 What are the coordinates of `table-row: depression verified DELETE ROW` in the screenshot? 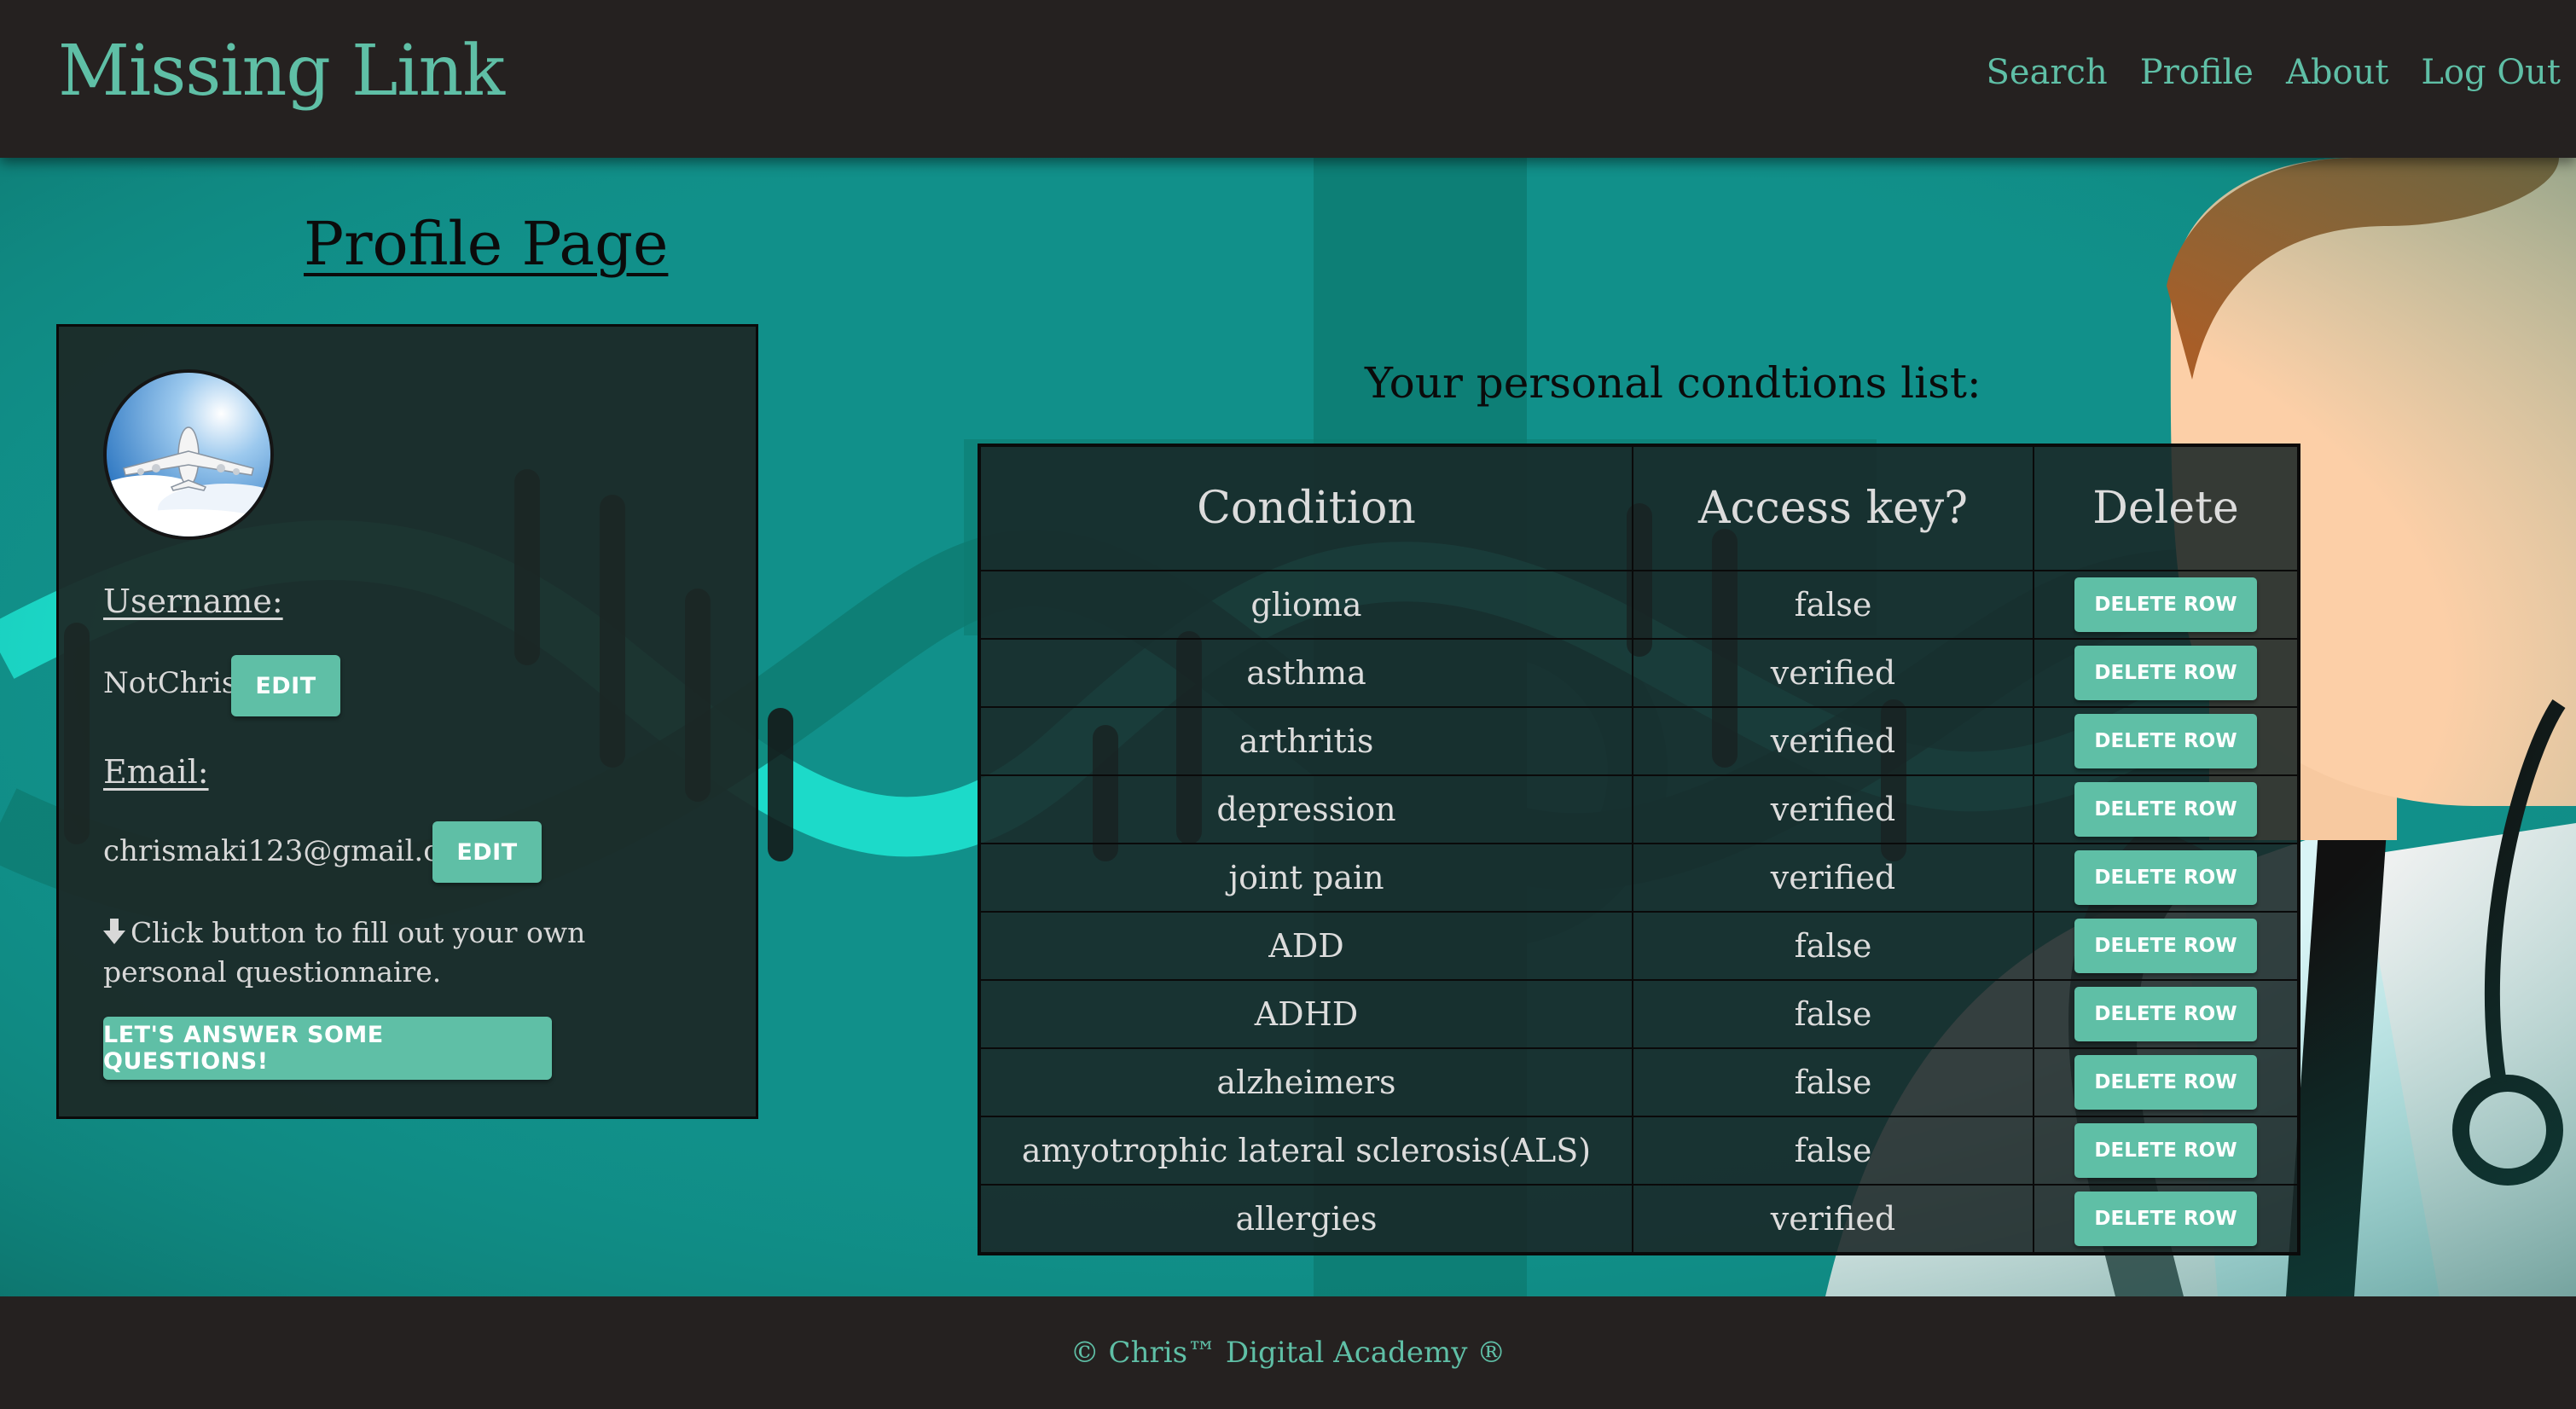 It's located at (1639, 809).